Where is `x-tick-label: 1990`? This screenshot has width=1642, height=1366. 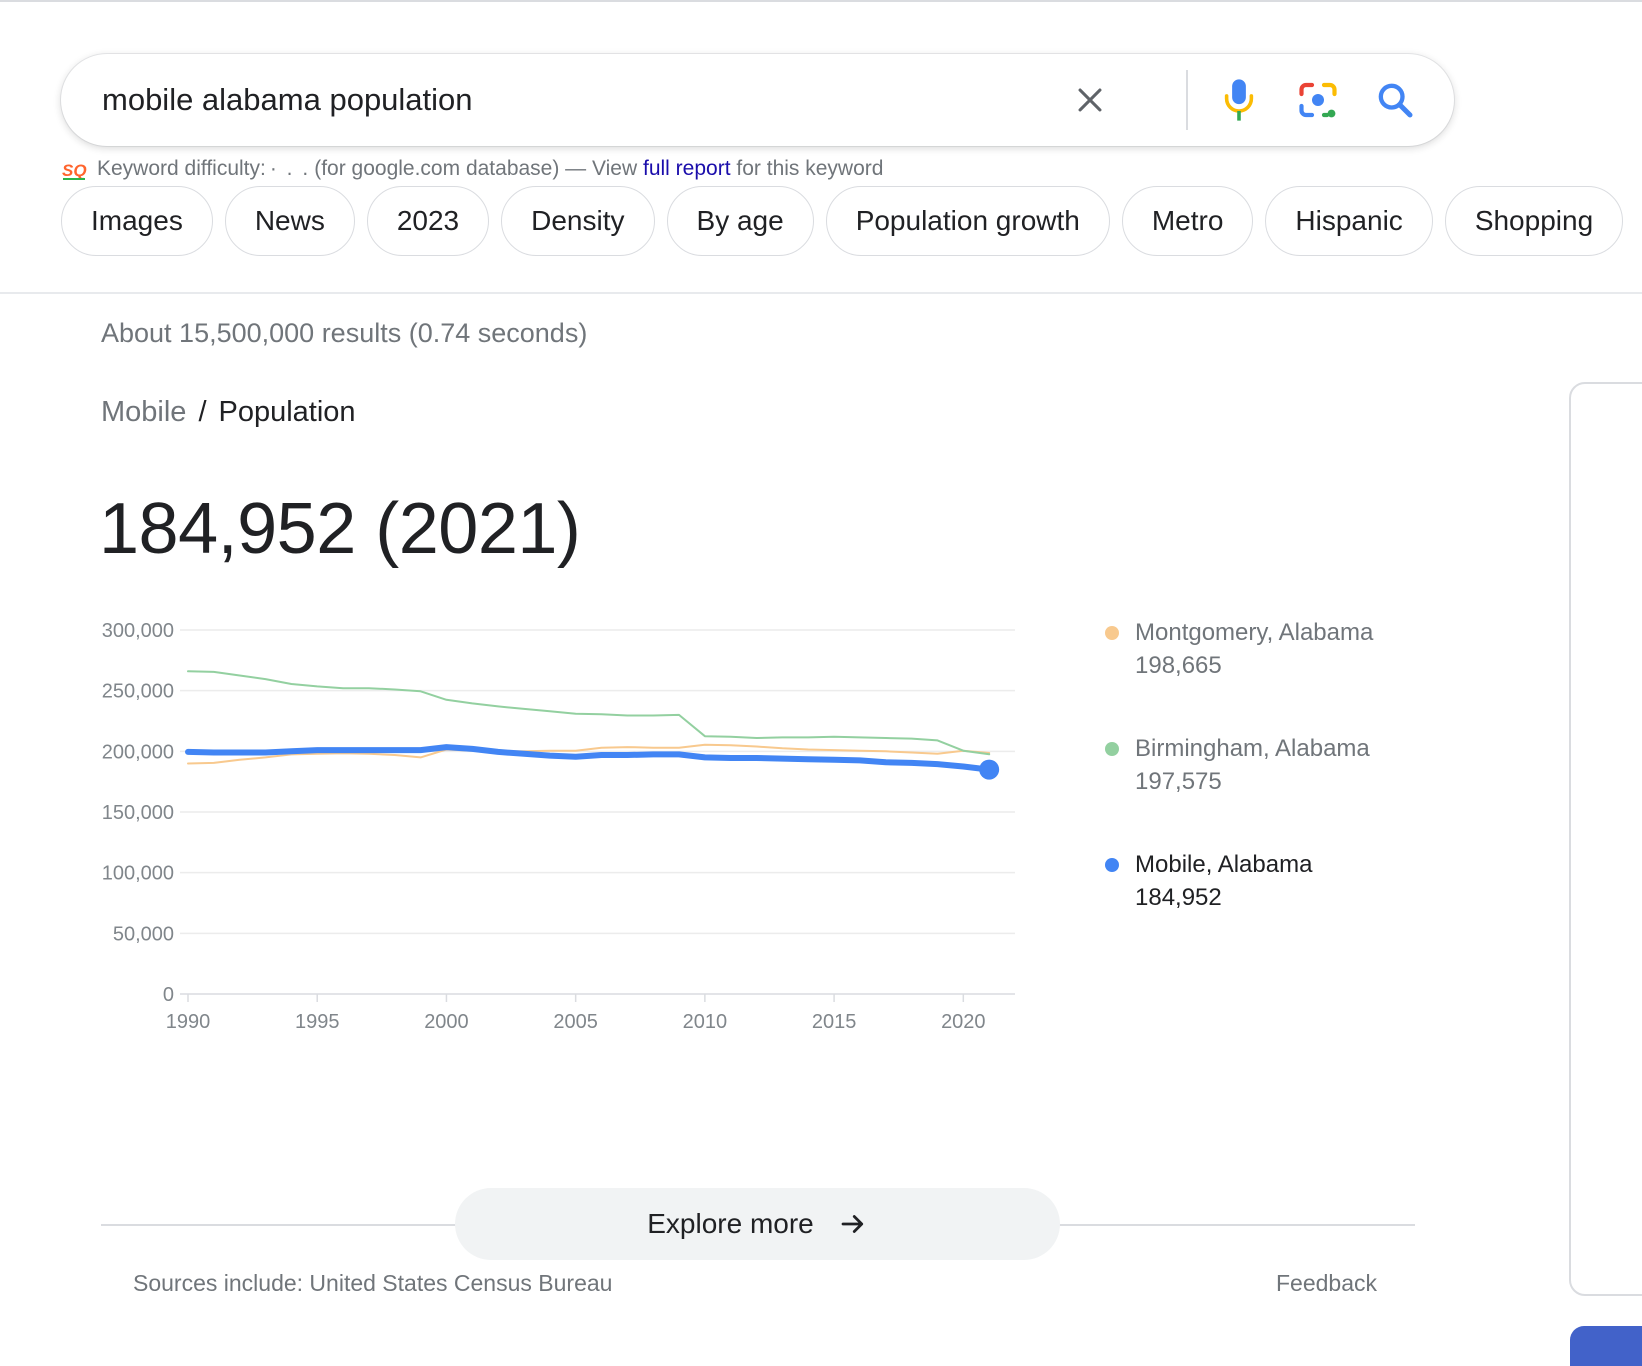 x-tick-label: 1990 is located at coordinates (188, 1022).